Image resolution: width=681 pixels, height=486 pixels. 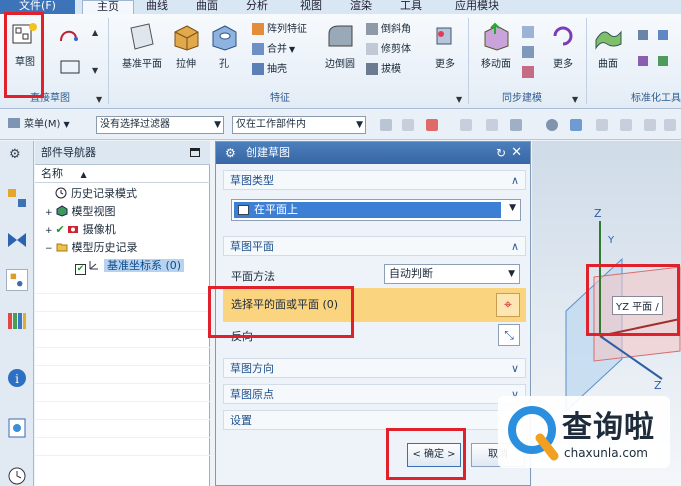 What do you see at coordinates (70, 35) in the screenshot?
I see `arc-icon` at bounding box center [70, 35].